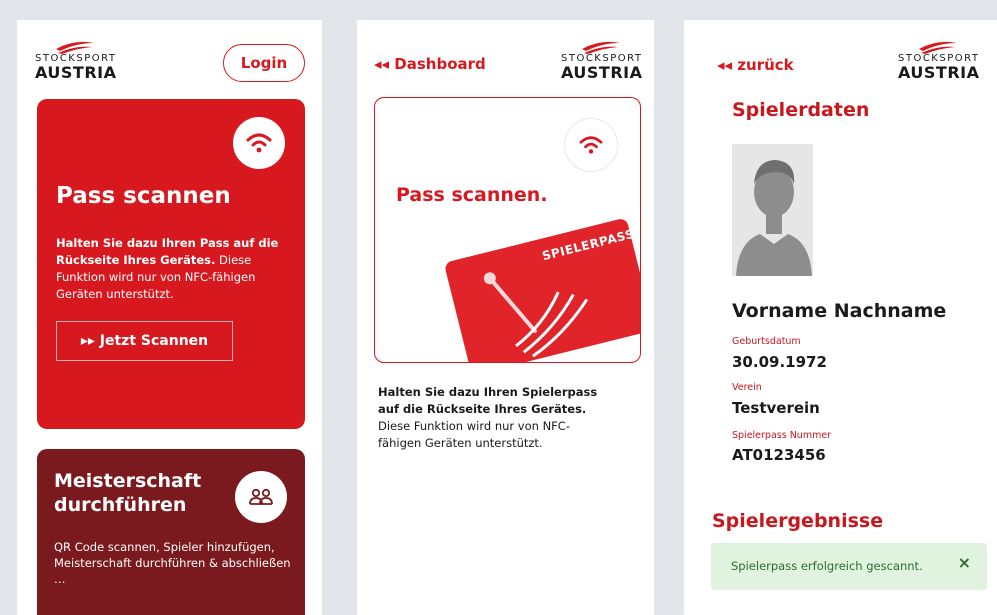 Image resolution: width=997 pixels, height=615 pixels. What do you see at coordinates (261, 497) in the screenshot?
I see `people-icon` at bounding box center [261, 497].